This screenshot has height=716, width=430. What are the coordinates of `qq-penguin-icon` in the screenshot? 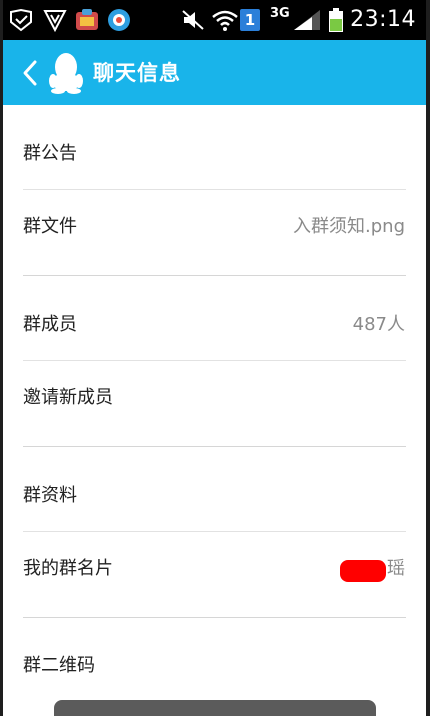 It's located at (66, 73).